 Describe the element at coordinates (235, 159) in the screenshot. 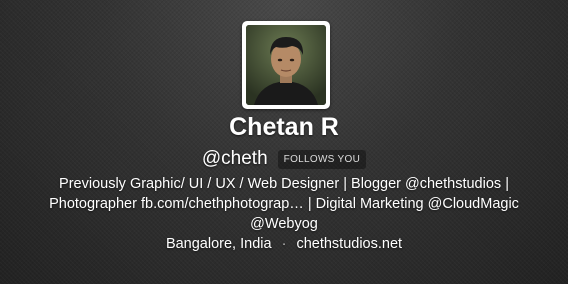

I see `profile-handle: @cheth` at that location.